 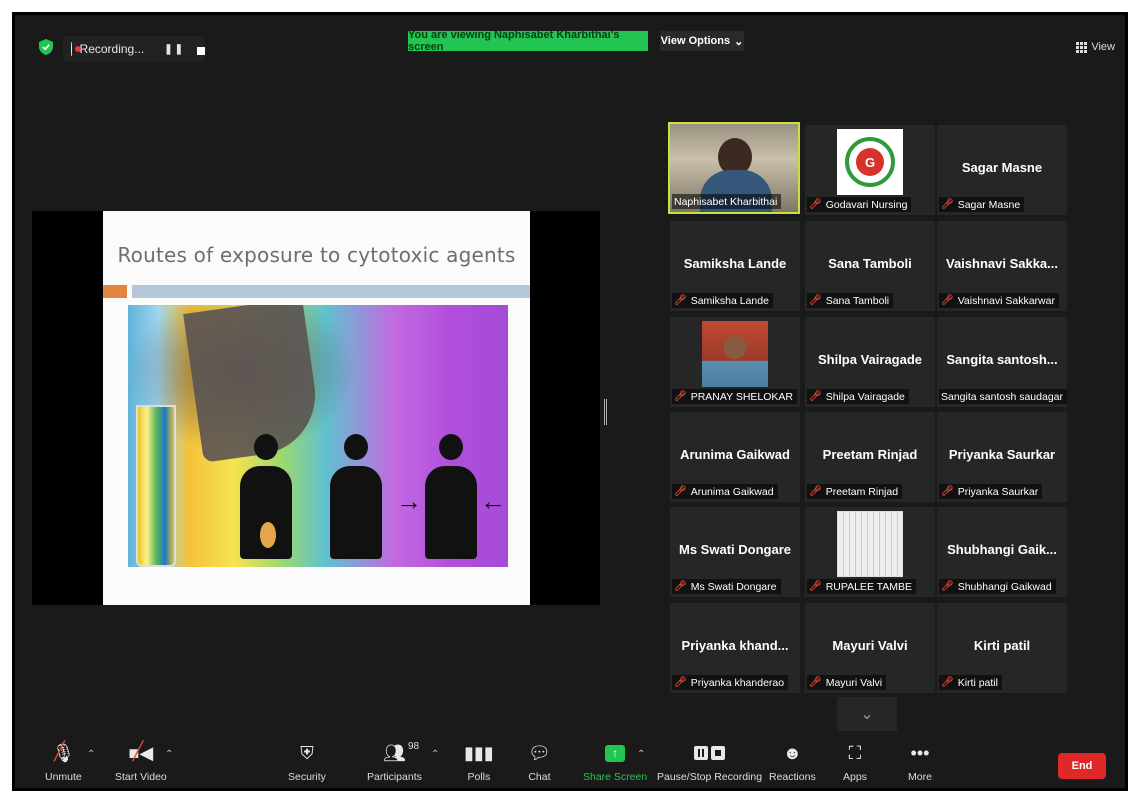 What do you see at coordinates (1002, 454) in the screenshot?
I see `participant-display-name: Priyanka Saurkar` at bounding box center [1002, 454].